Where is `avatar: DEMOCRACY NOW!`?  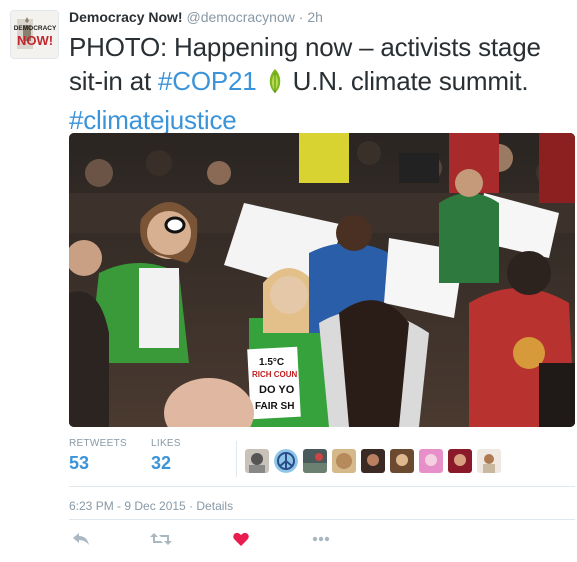 avatar: DEMOCRACY NOW! is located at coordinates (34, 34).